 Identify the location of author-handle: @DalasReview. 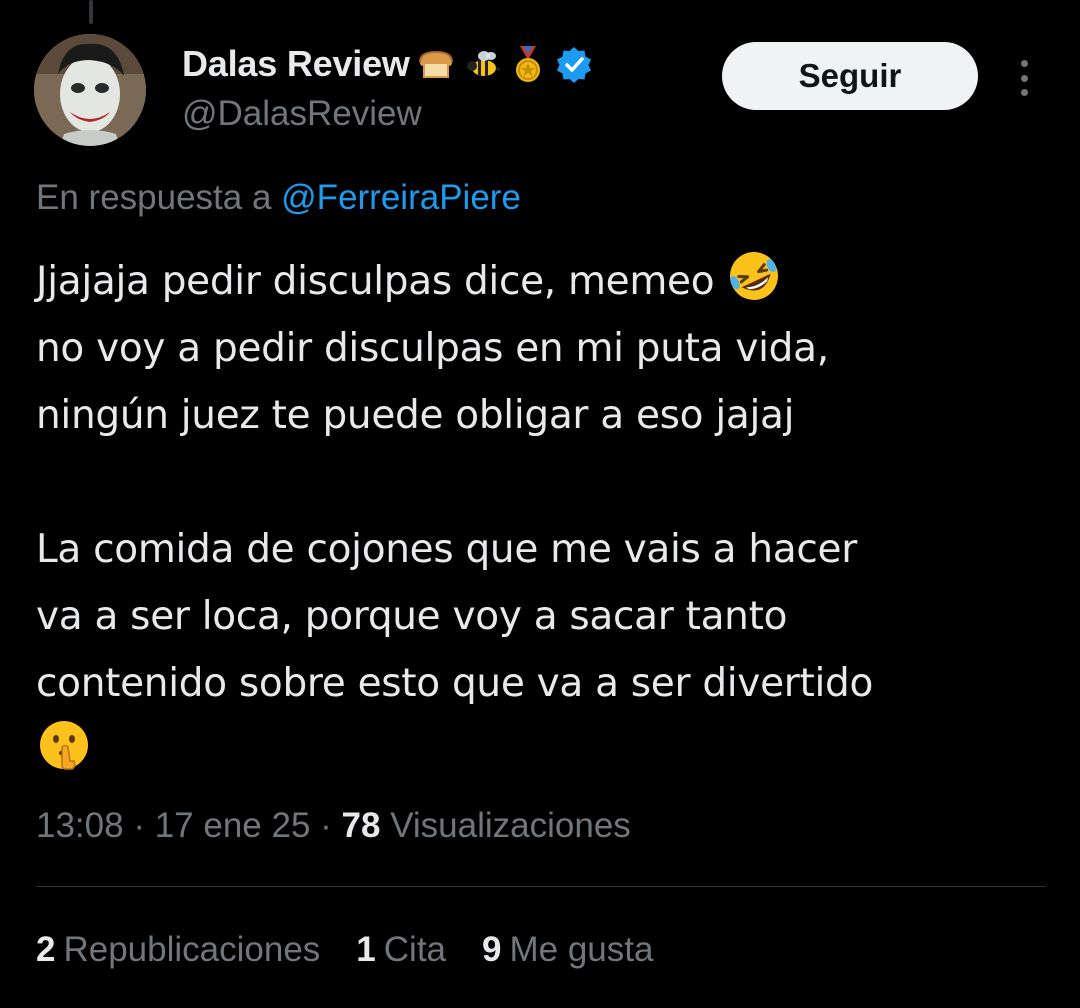
(302, 114).